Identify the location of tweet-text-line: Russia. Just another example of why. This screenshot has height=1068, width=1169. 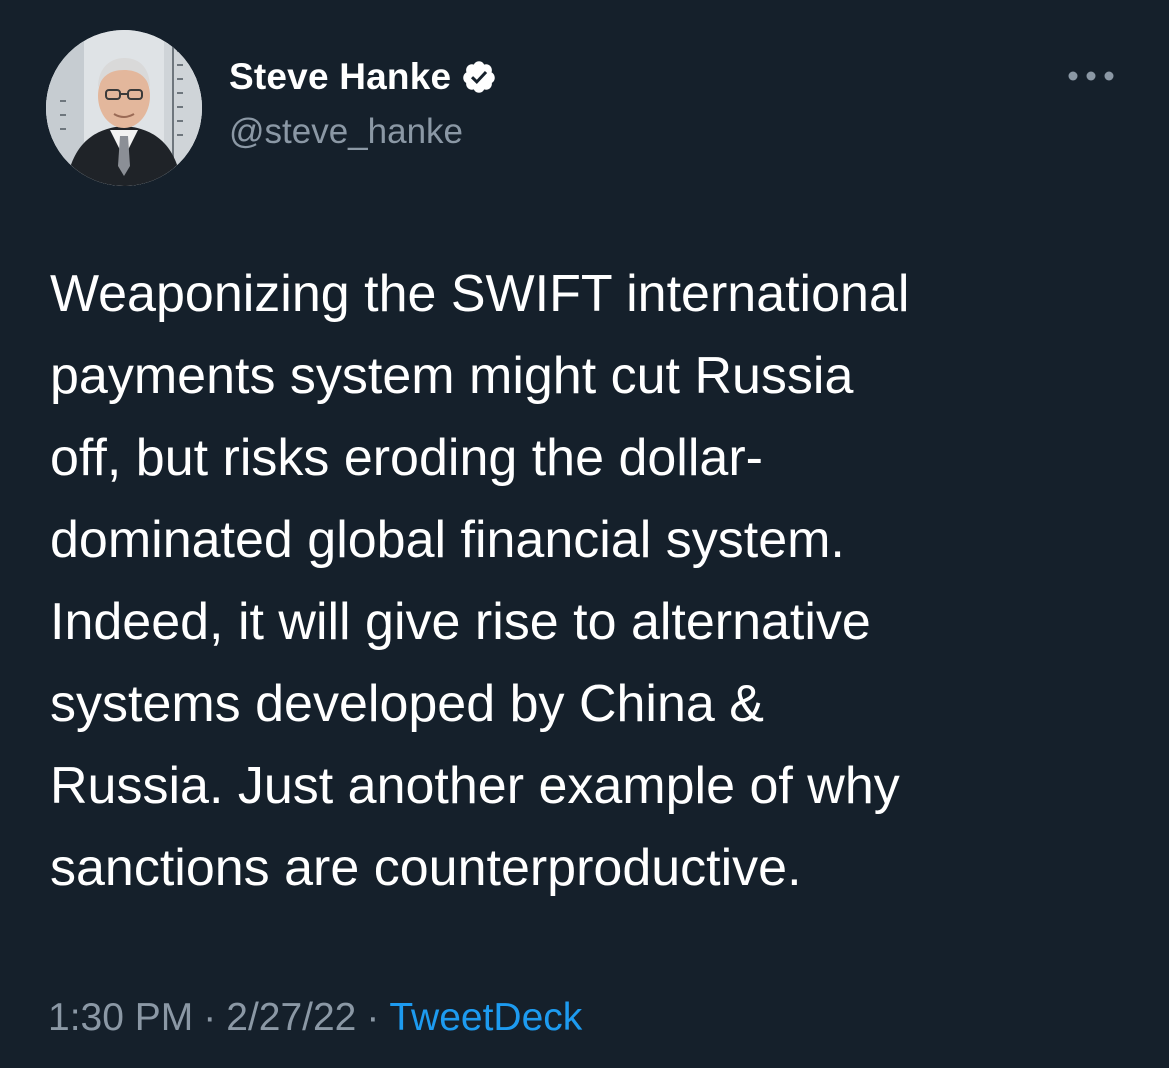
(475, 786).